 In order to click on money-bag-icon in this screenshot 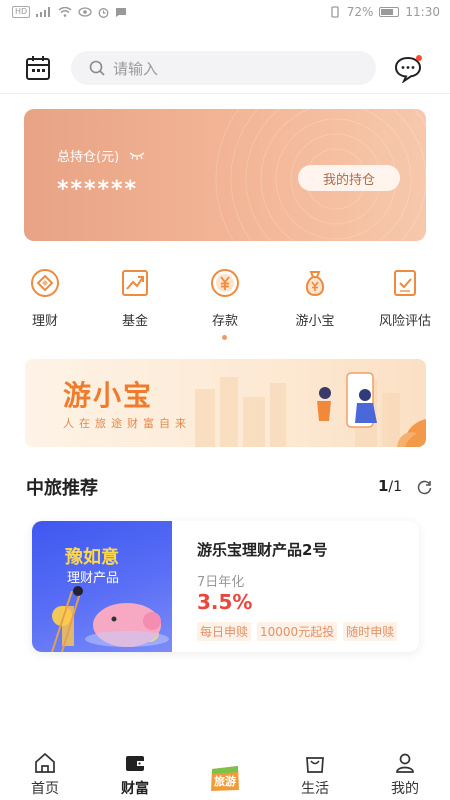, I will do `click(315, 284)`.